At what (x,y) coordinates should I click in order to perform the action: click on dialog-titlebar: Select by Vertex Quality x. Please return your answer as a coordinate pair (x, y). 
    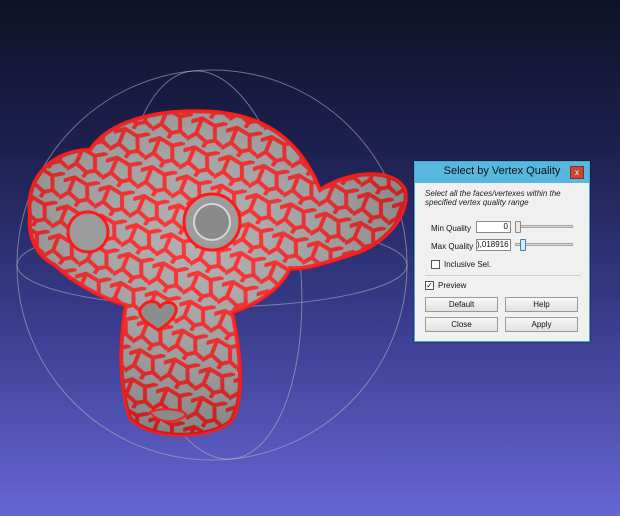
    Looking at the image, I should click on (502, 172).